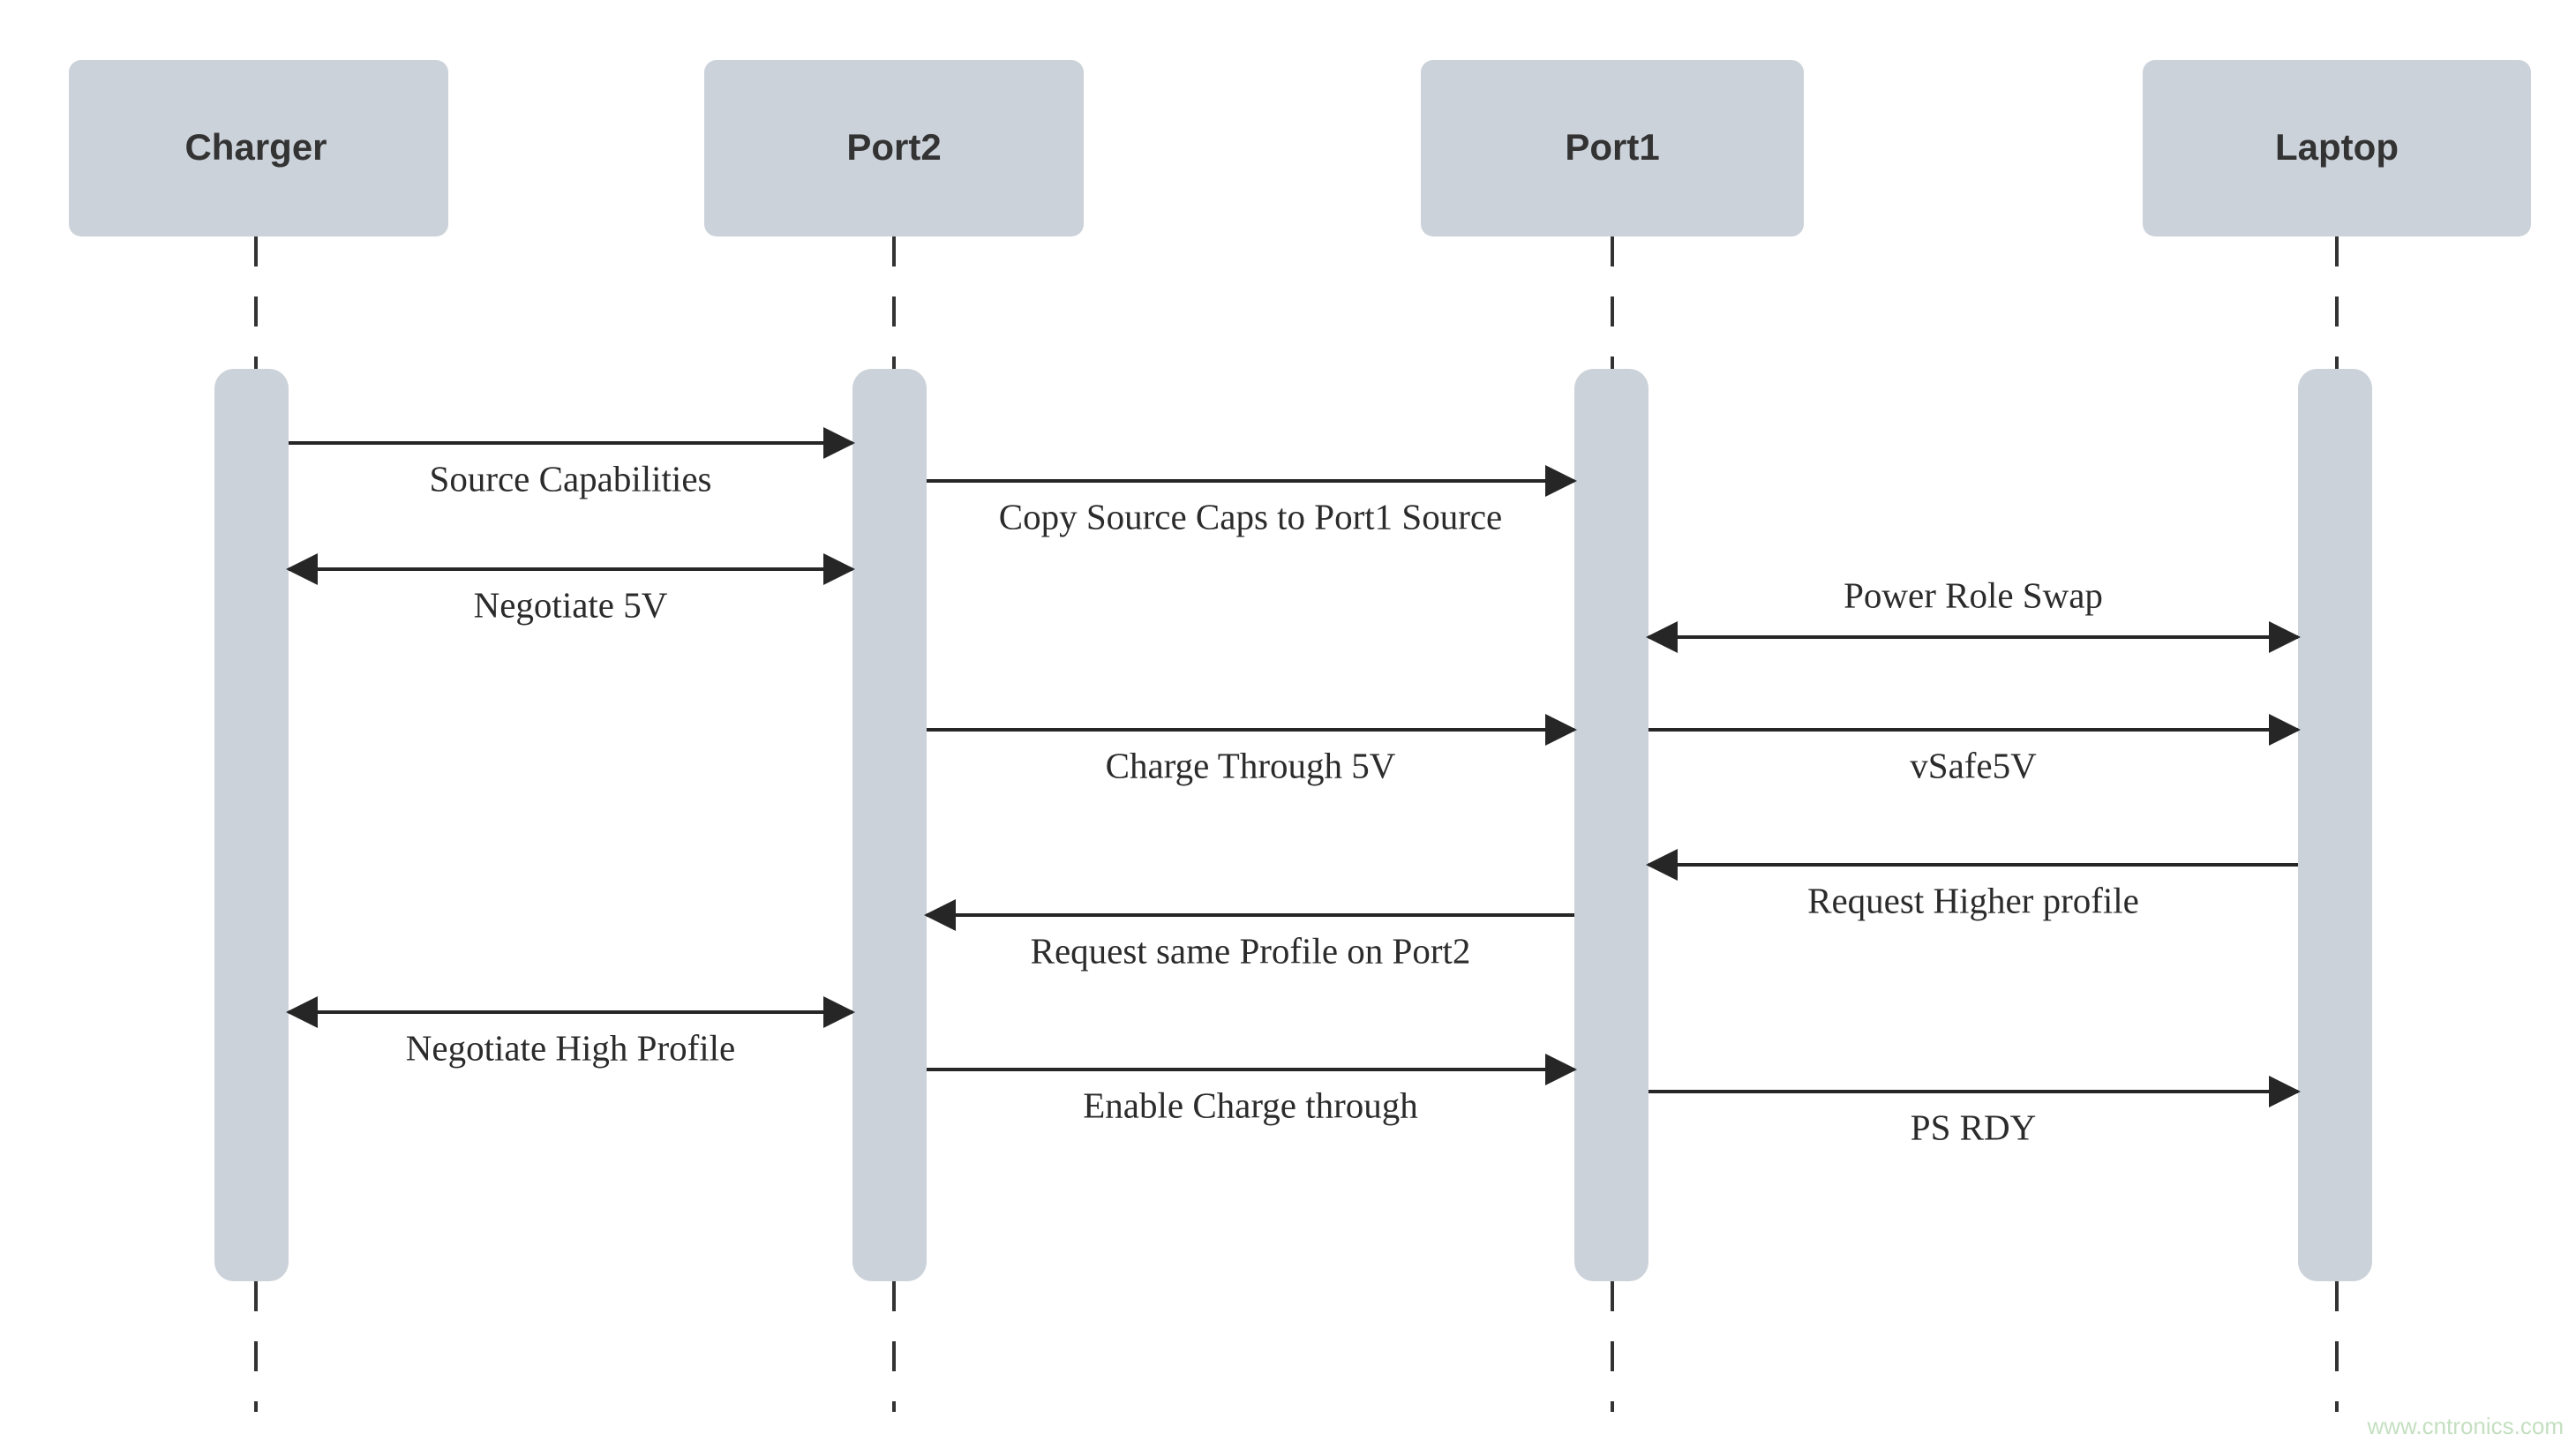 Image resolution: width=2576 pixels, height=1456 pixels. Describe the element at coordinates (1973, 900) in the screenshot. I see `message-label-m7: Request Higher profile` at that location.